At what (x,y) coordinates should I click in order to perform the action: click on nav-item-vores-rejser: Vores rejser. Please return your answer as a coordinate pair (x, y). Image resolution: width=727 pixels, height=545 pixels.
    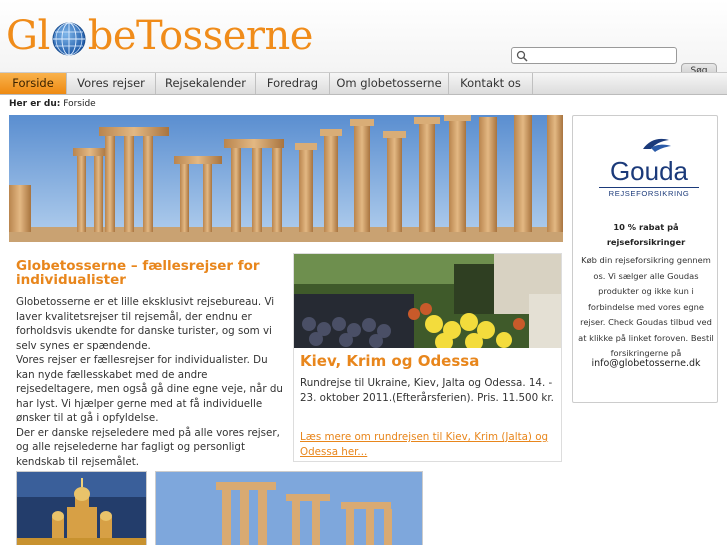
    Looking at the image, I should click on (111, 83).